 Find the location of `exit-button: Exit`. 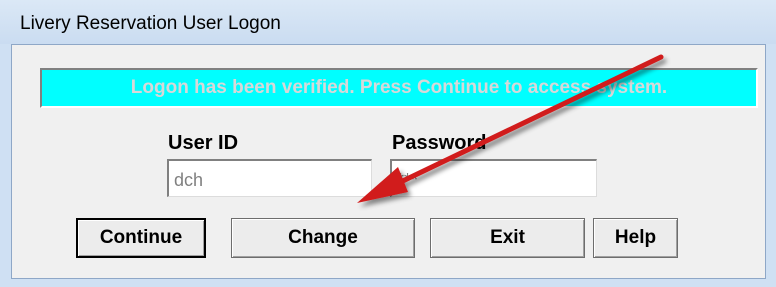

exit-button: Exit is located at coordinates (507, 238).